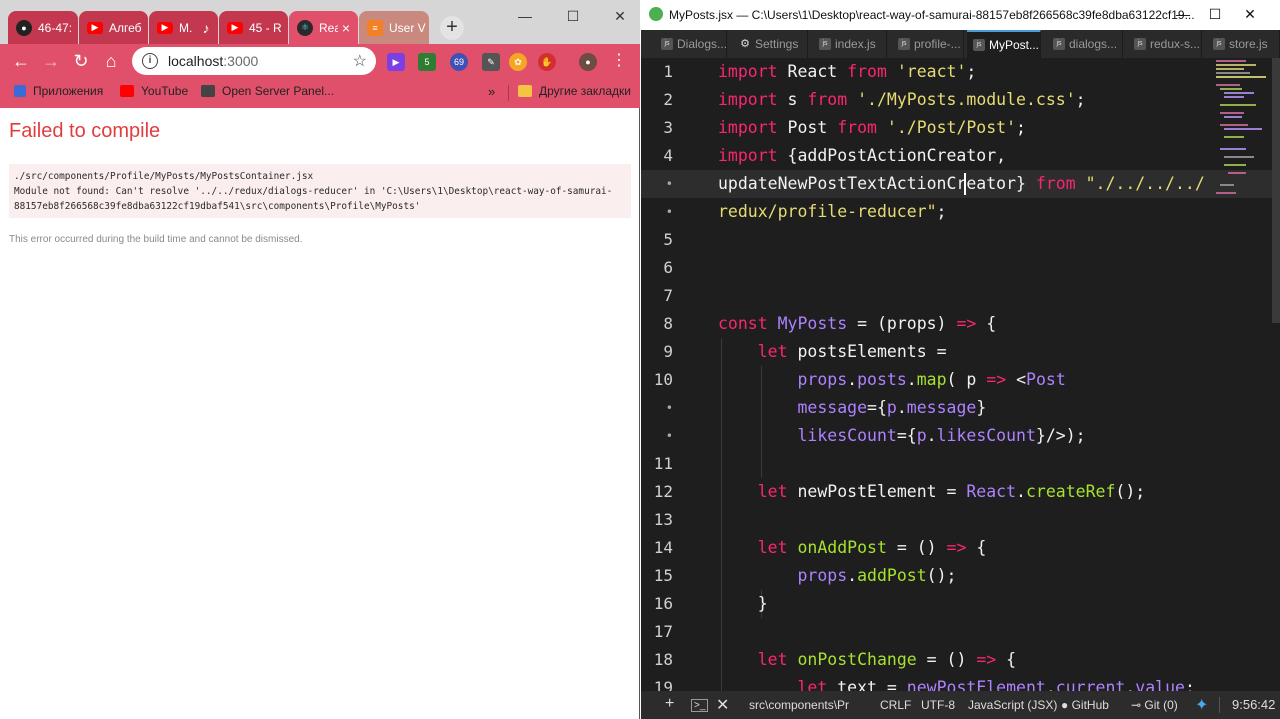 Image resolution: width=1280 pixels, height=719 pixels. I want to click on bird-icon: ✦, so click(1201, 705).